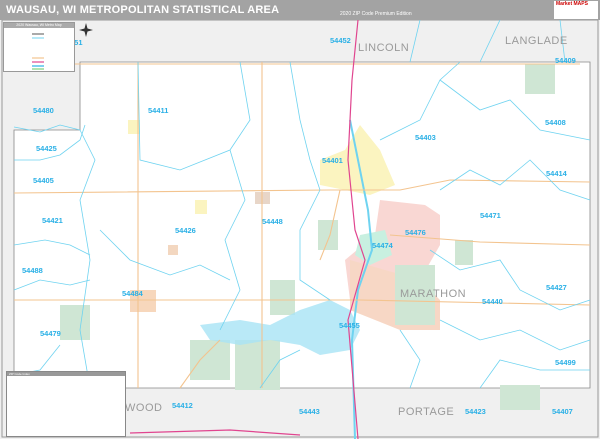 The width and height of the screenshot is (600, 439). What do you see at coordinates (383, 245) in the screenshot?
I see `zip-label: 54474` at bounding box center [383, 245].